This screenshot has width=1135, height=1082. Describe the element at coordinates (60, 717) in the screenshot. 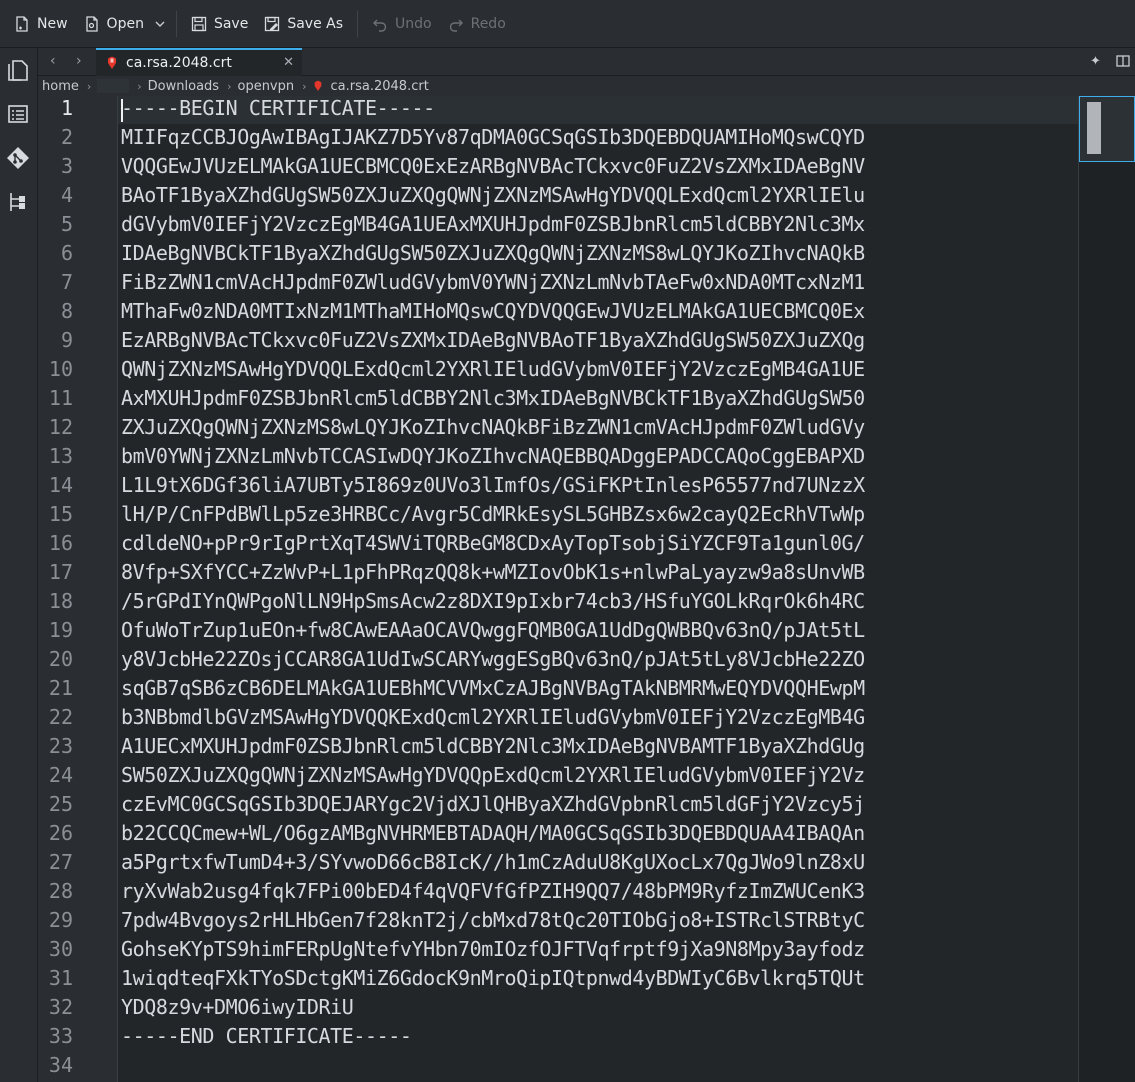

I see `line-number: 22` at that location.